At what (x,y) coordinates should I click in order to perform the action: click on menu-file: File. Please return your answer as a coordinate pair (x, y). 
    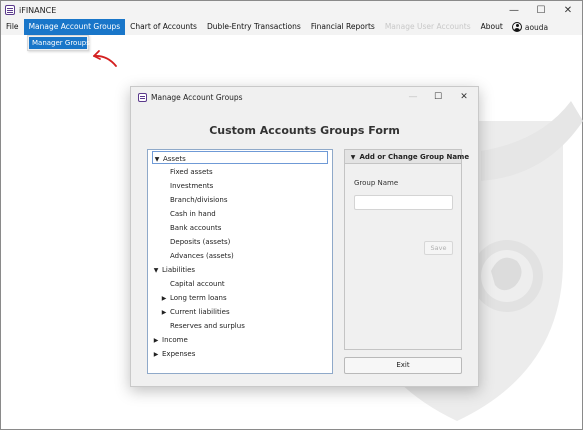
    Looking at the image, I should click on (12, 27).